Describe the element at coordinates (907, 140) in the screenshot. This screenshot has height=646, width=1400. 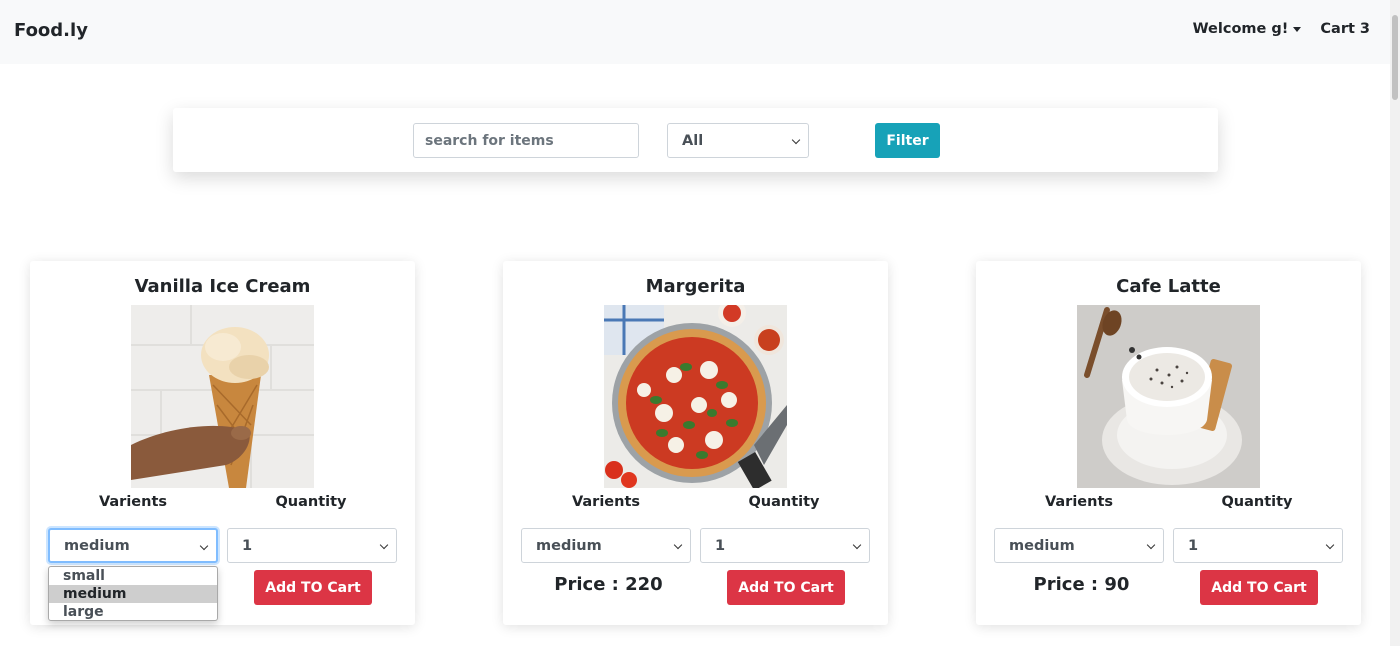
I see `filter-button: Filter` at that location.